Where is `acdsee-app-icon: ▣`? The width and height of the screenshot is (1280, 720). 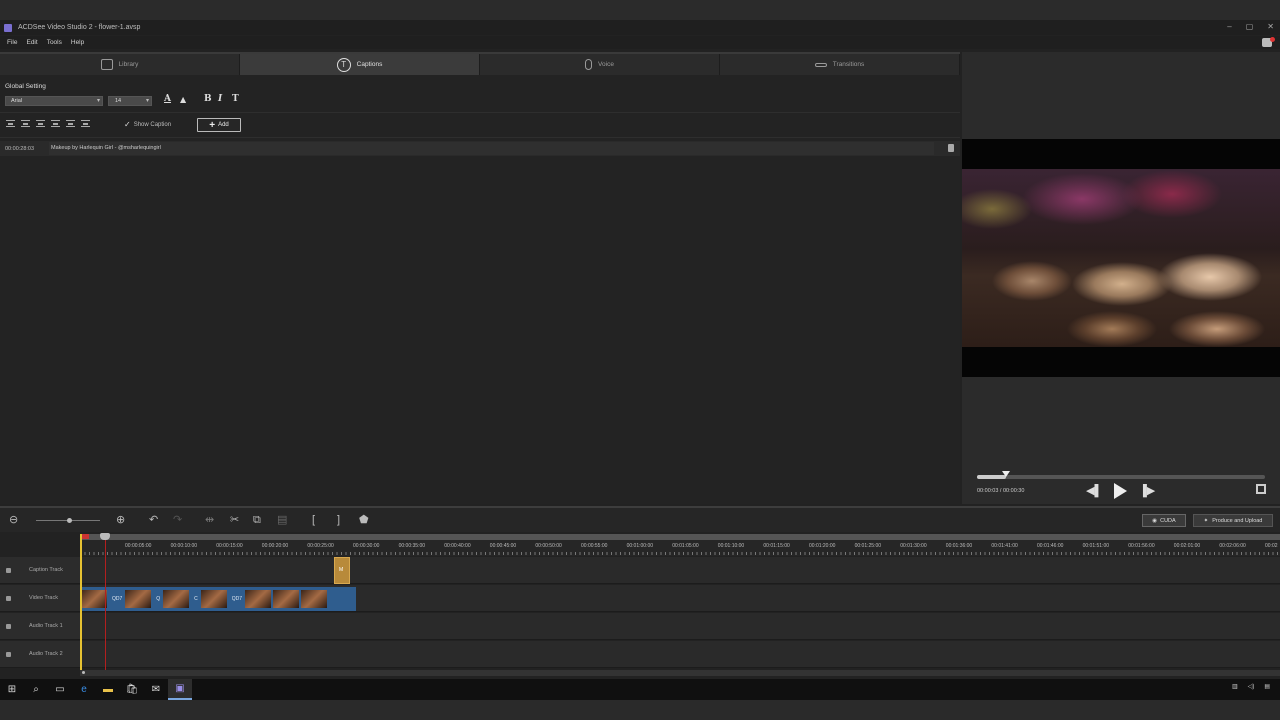
acdsee-app-icon: ▣ is located at coordinates (180, 689).